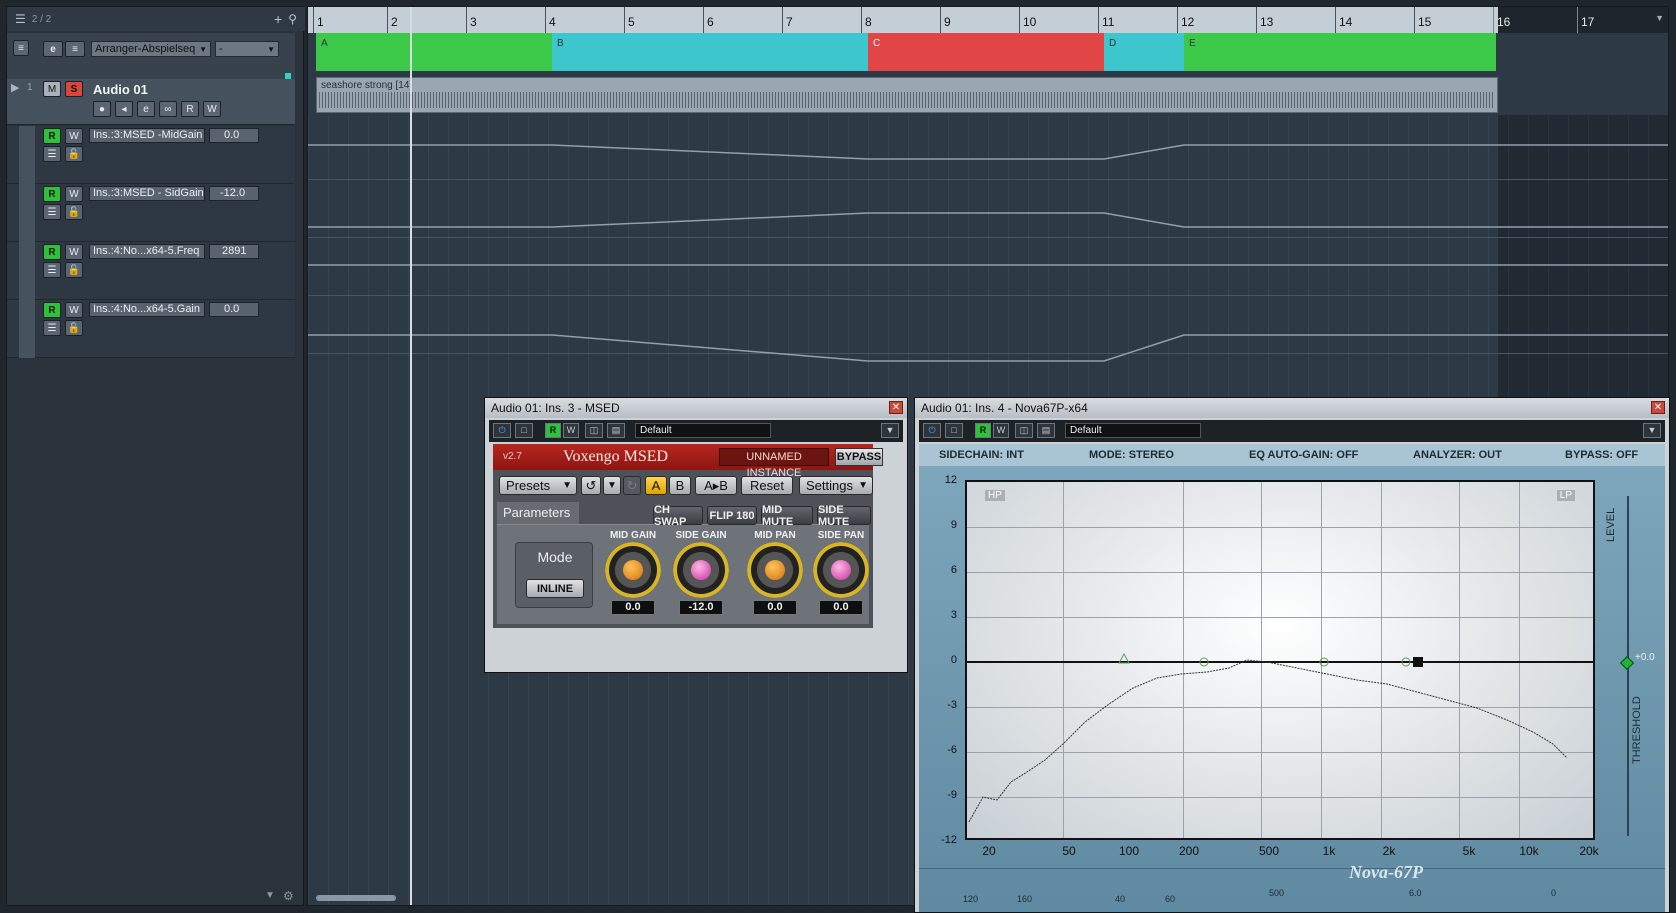 The width and height of the screenshot is (1676, 913). I want to click on automation-param-field: Ins.:3:MSED -MidGain, so click(147, 135).